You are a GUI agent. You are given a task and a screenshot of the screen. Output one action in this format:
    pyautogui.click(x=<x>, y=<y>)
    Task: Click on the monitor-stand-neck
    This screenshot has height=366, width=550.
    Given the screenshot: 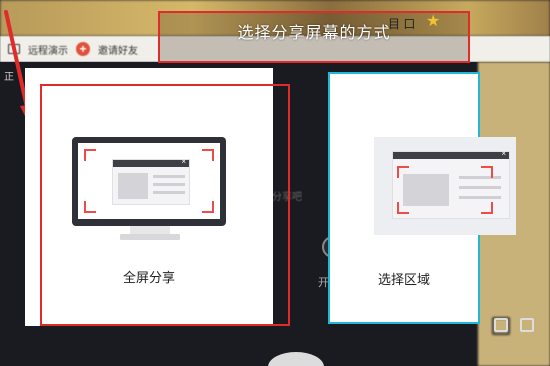 What is the action you would take?
    pyautogui.click(x=150, y=230)
    